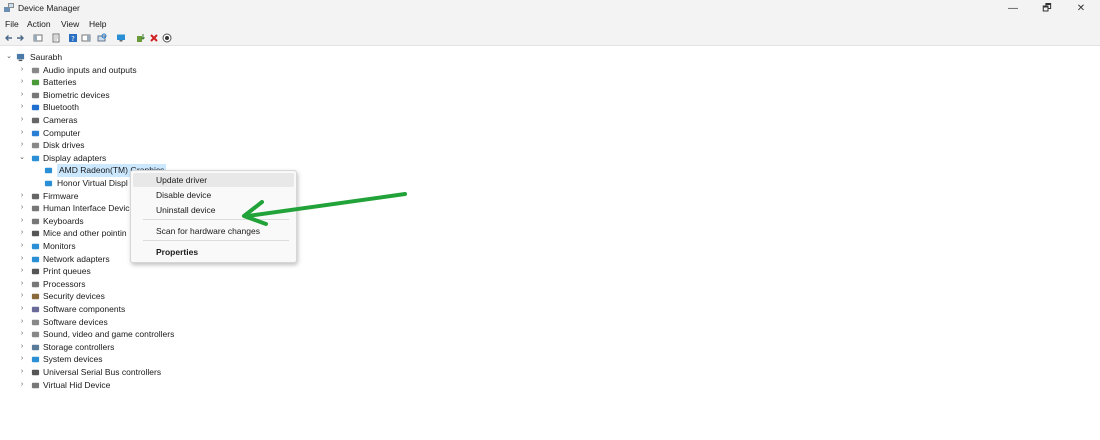 This screenshot has width=1100, height=440. I want to click on tree-category-label: Universal Serial Bus controllers, so click(102, 372).